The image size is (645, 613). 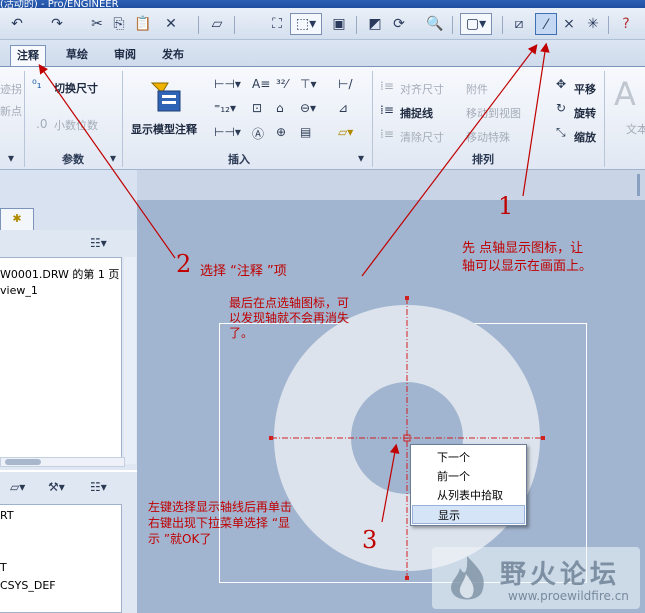 What do you see at coordinates (220, 523) in the screenshot?
I see `annotation-step-3: 左键选择显示轴线后再单击 右键出现下拉菜单选择 “显 示 ”就OK了` at bounding box center [220, 523].